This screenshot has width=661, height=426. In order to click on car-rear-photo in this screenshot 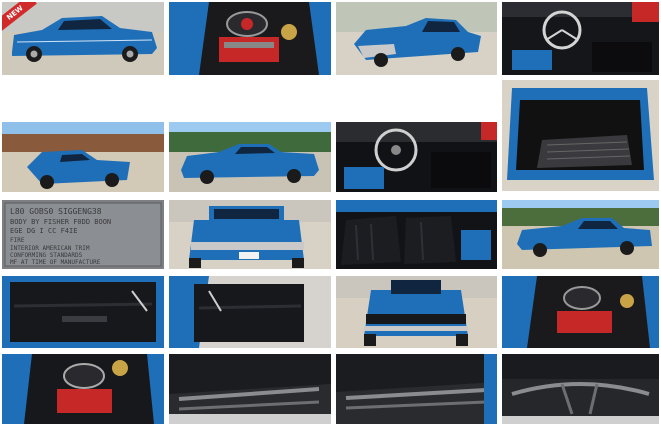, I will do `click(250, 234)`.